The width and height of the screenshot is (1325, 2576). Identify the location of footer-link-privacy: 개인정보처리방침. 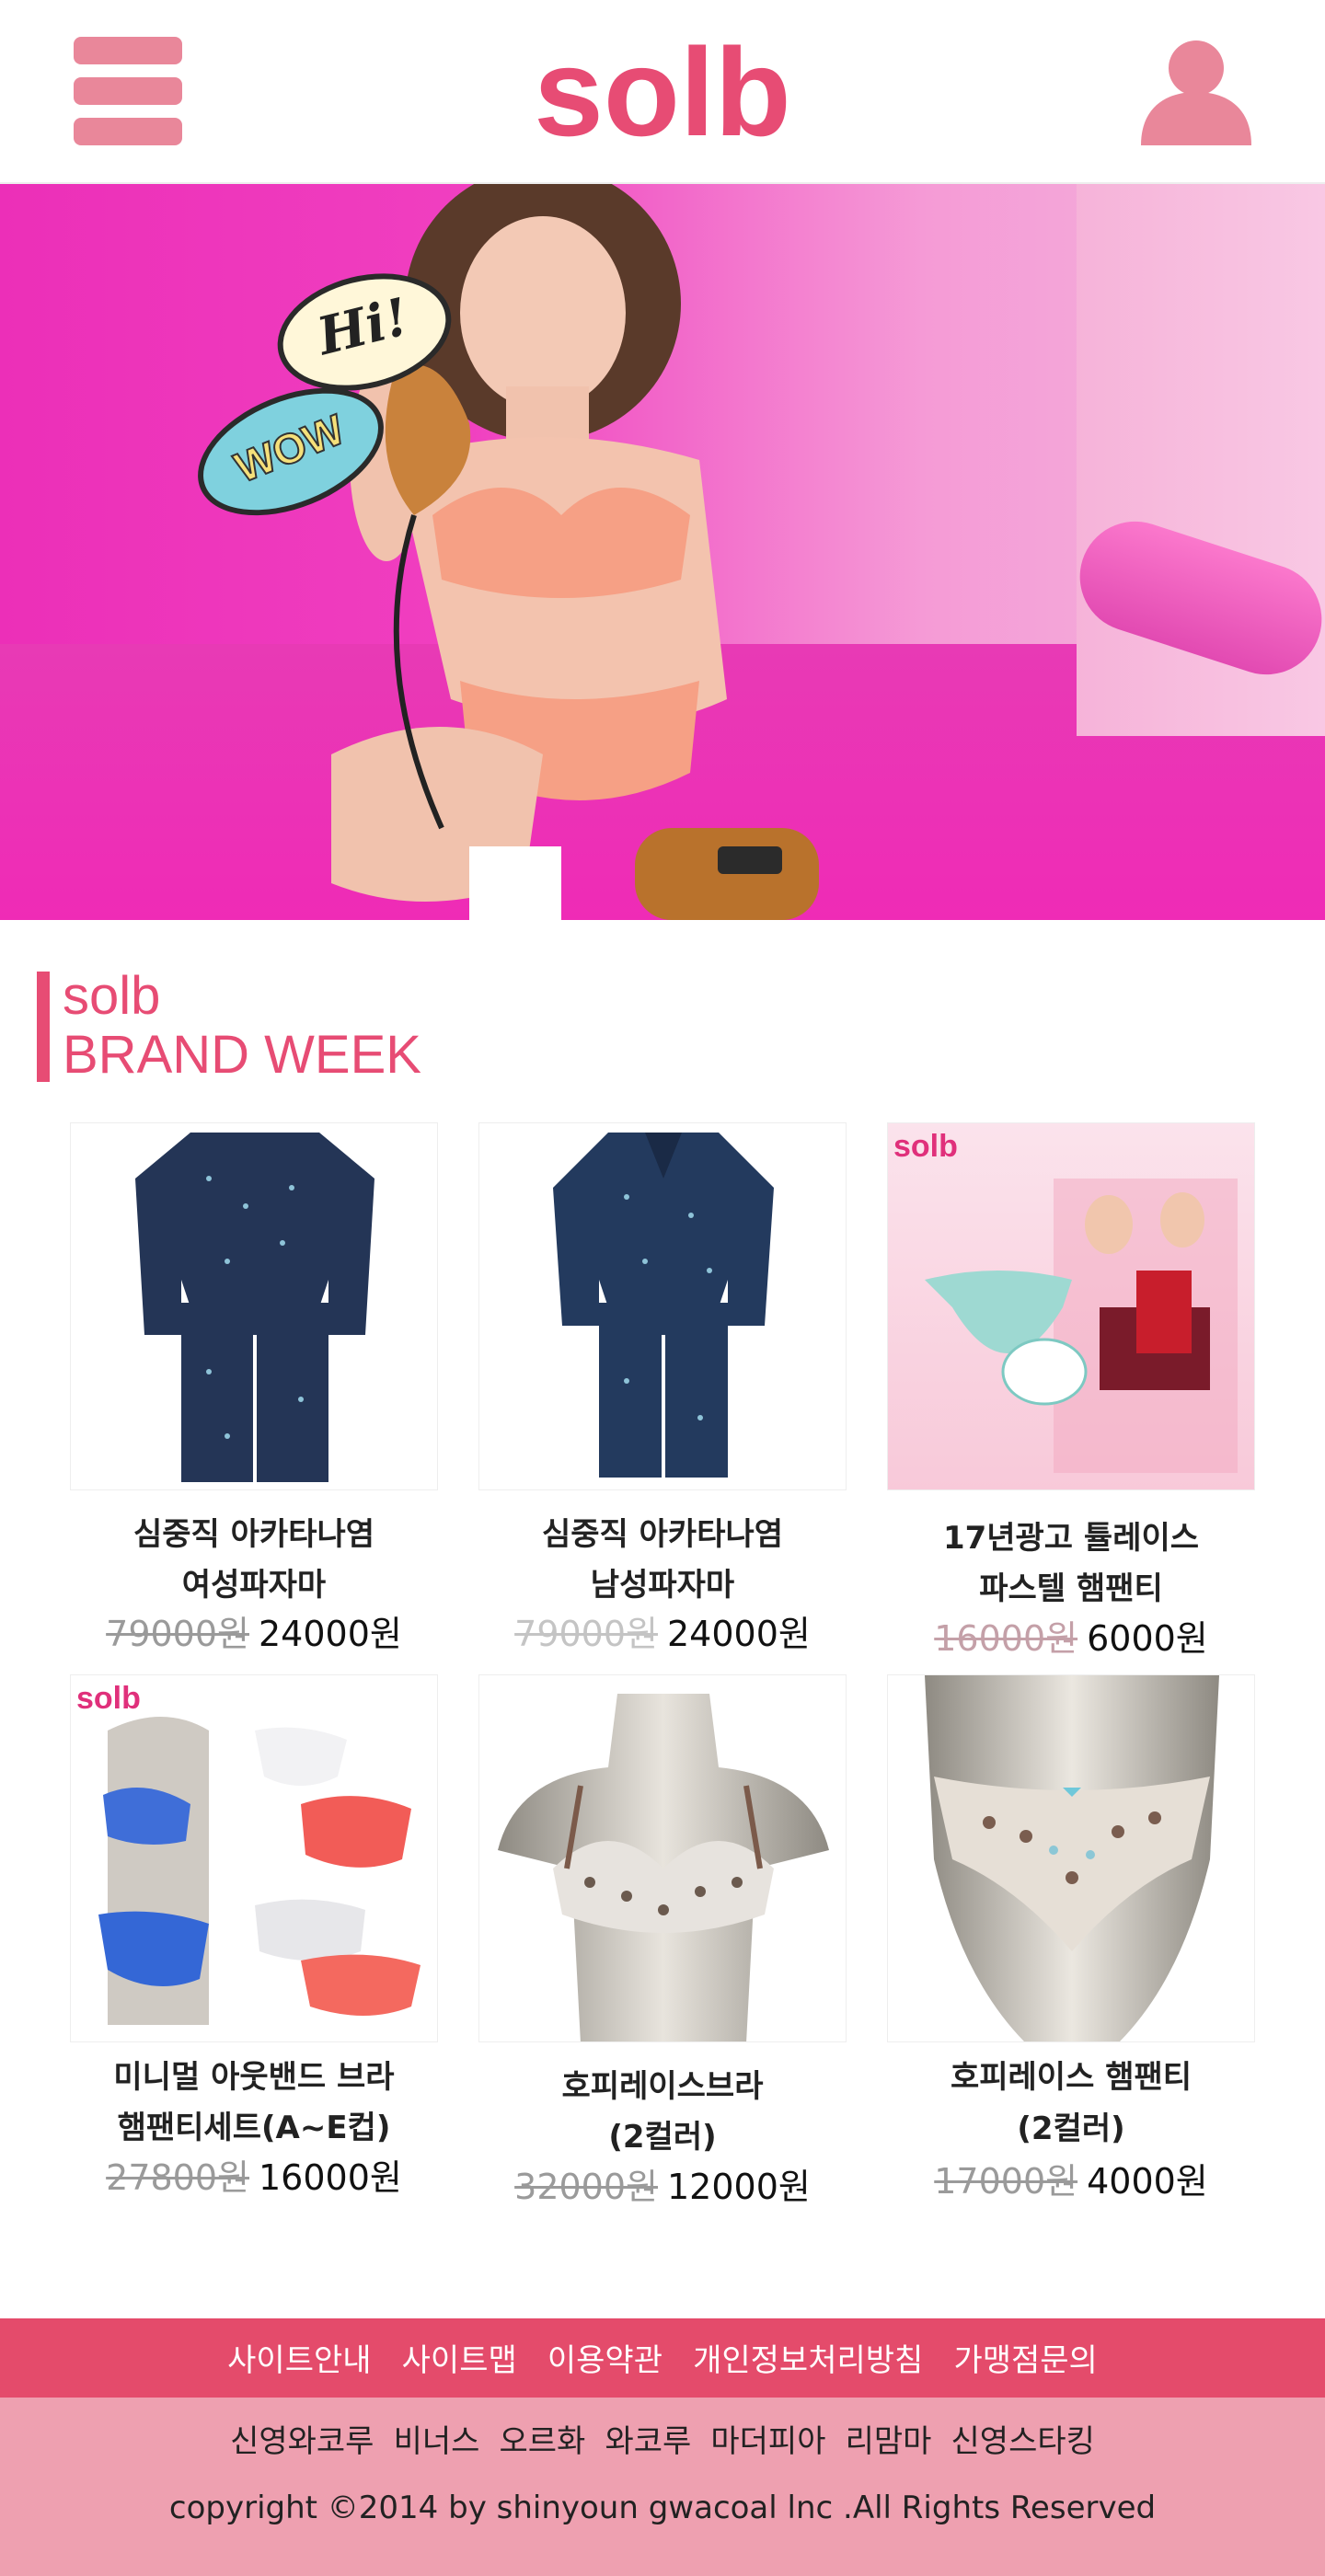
(808, 2357).